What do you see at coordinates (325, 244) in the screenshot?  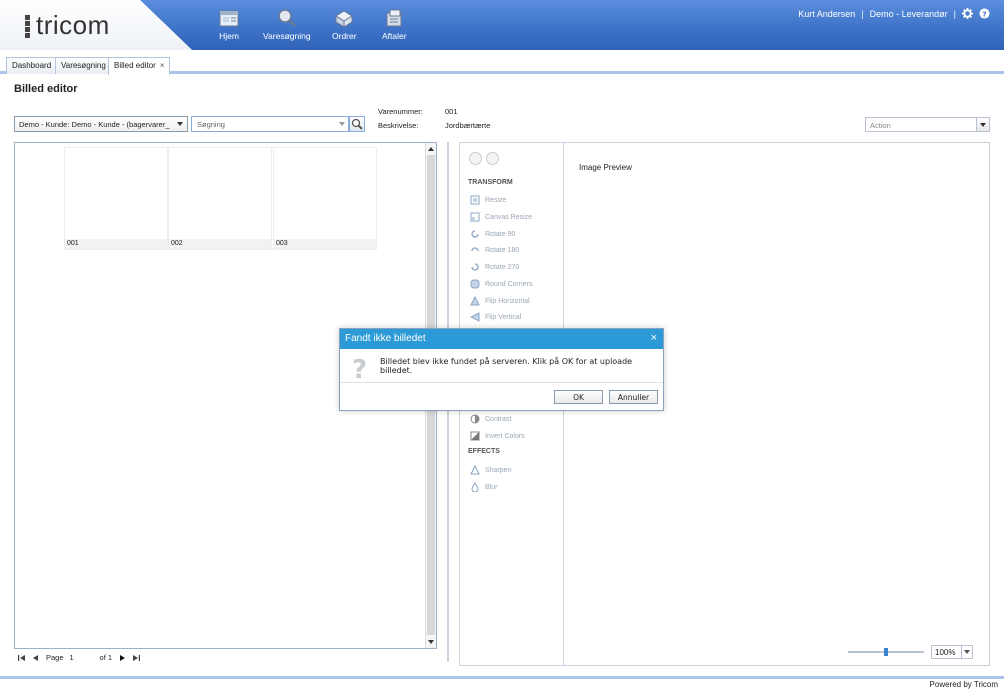 I see `thumbnail-caption: 003` at bounding box center [325, 244].